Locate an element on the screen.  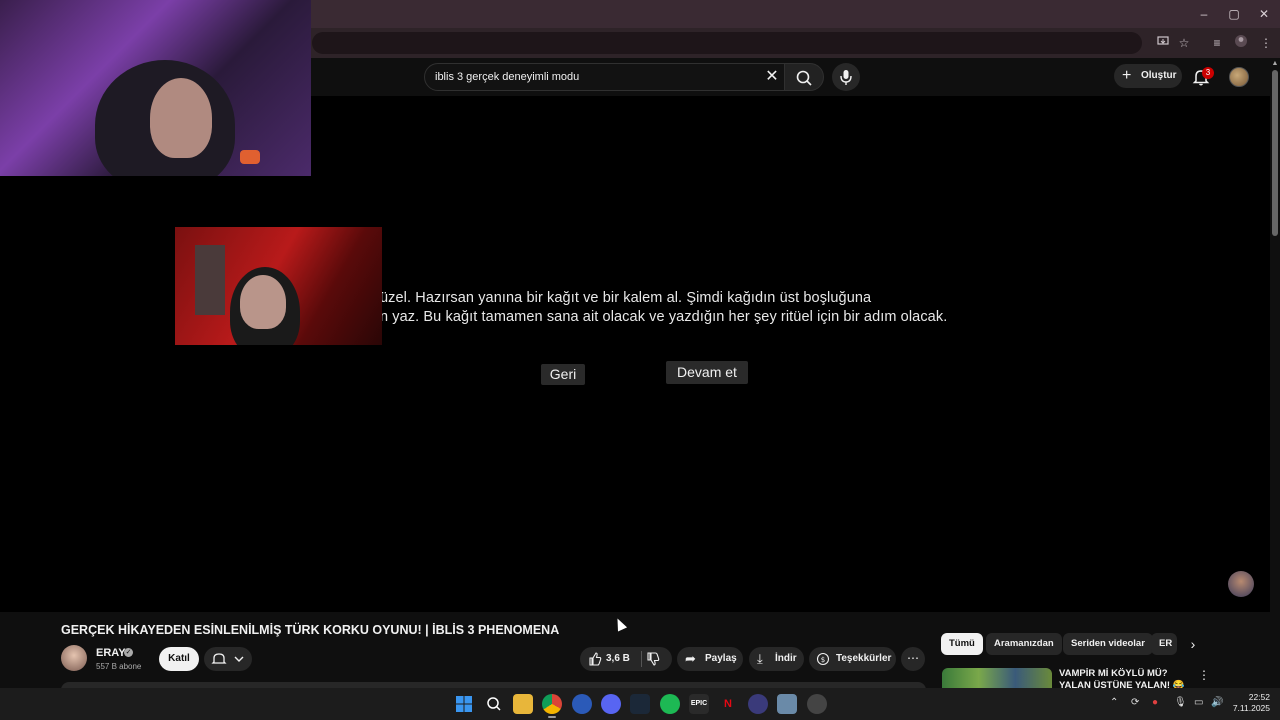
chip-eray: ER is located at coordinates (1164, 644).